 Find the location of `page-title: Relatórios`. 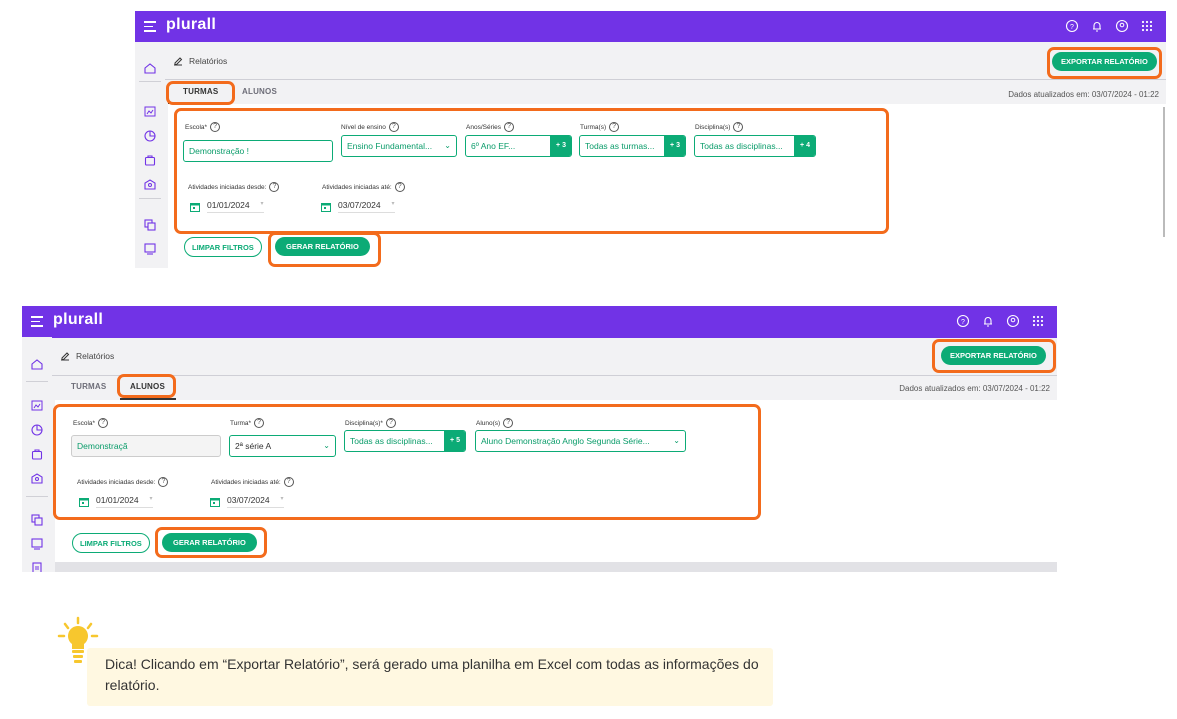

page-title: Relatórios is located at coordinates (95, 356).